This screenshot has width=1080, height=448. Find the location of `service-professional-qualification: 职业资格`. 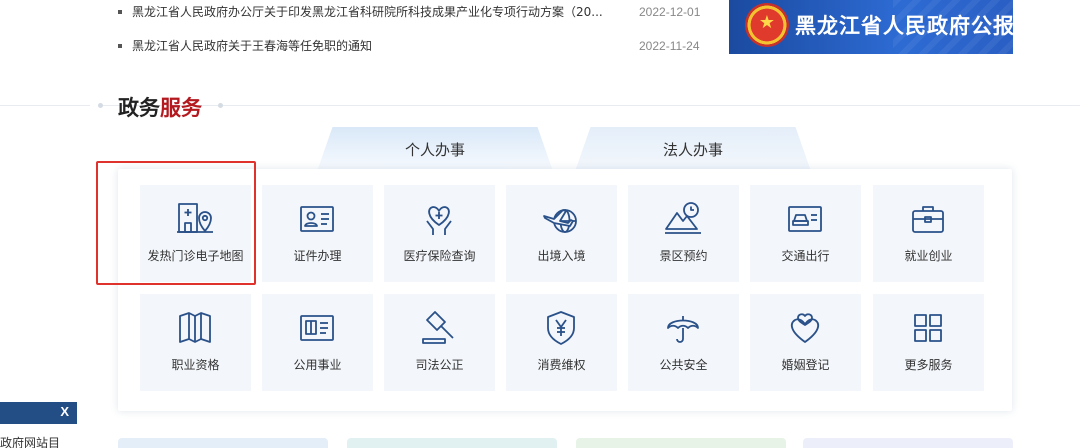

service-professional-qualification: 职业资格 is located at coordinates (195, 342).